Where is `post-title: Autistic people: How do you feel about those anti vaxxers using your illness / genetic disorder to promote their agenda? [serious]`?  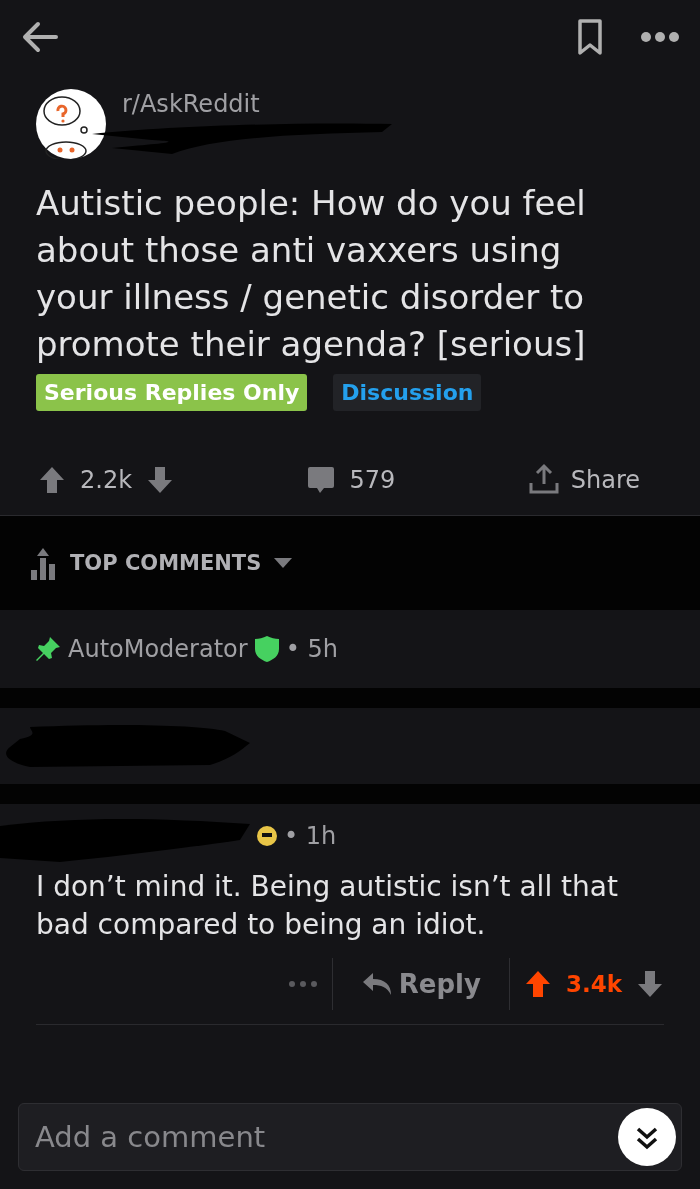 post-title: Autistic people: How do you feel about those anti vaxxers using your illness / genetic disorder to promote their agenda? [serious] is located at coordinates (311, 274).